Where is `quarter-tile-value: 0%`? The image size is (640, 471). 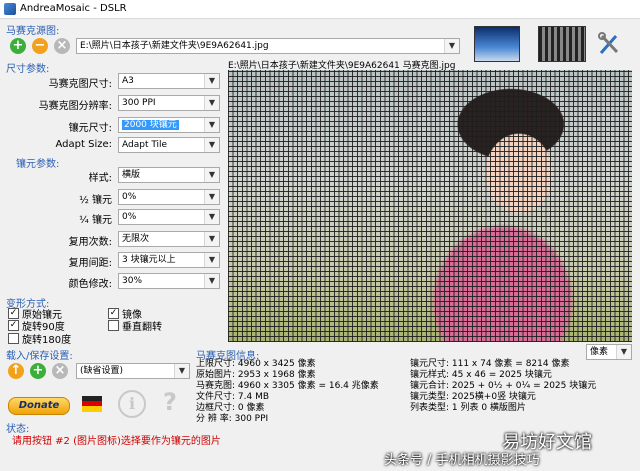 quarter-tile-value: 0% is located at coordinates (129, 217).